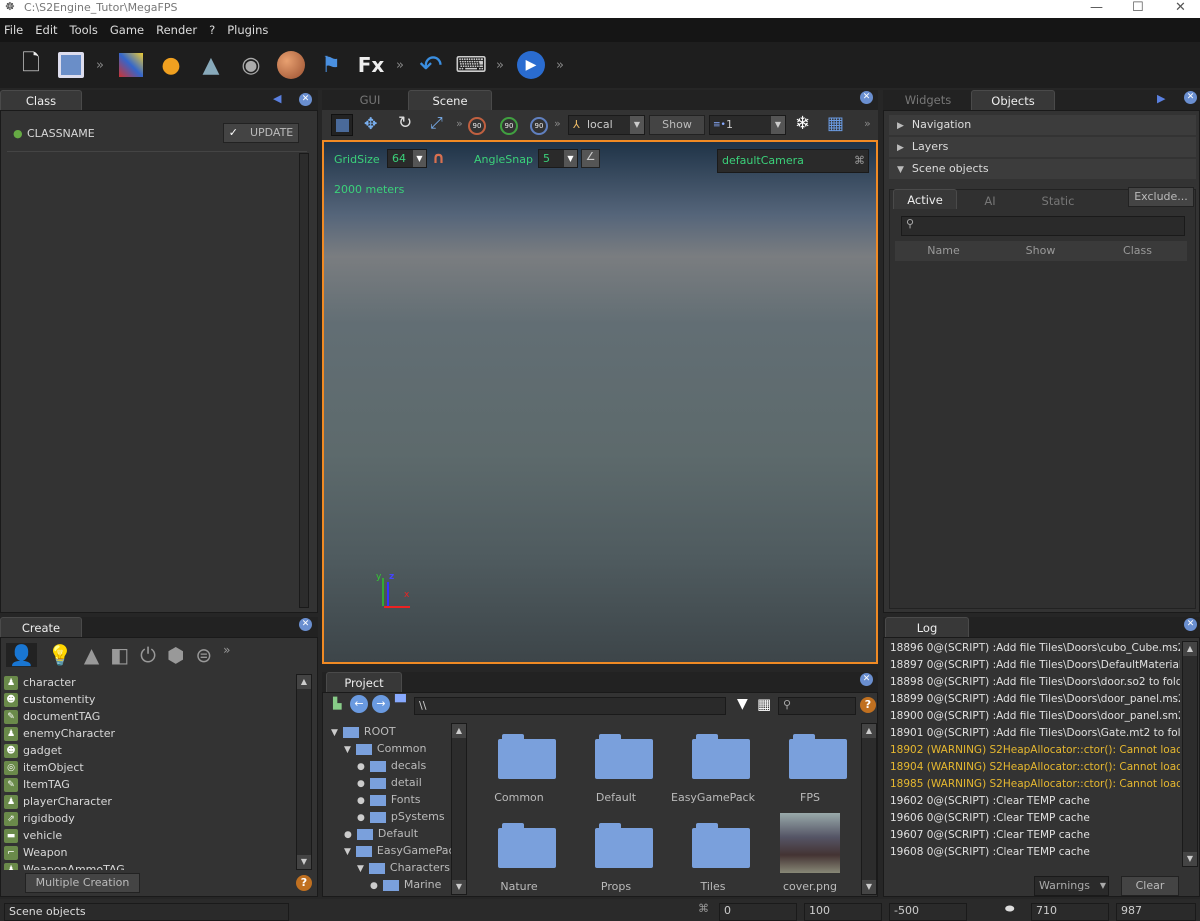  What do you see at coordinates (150, 801) in the screenshot?
I see `list-item: ♟ playerCharacter` at bounding box center [150, 801].